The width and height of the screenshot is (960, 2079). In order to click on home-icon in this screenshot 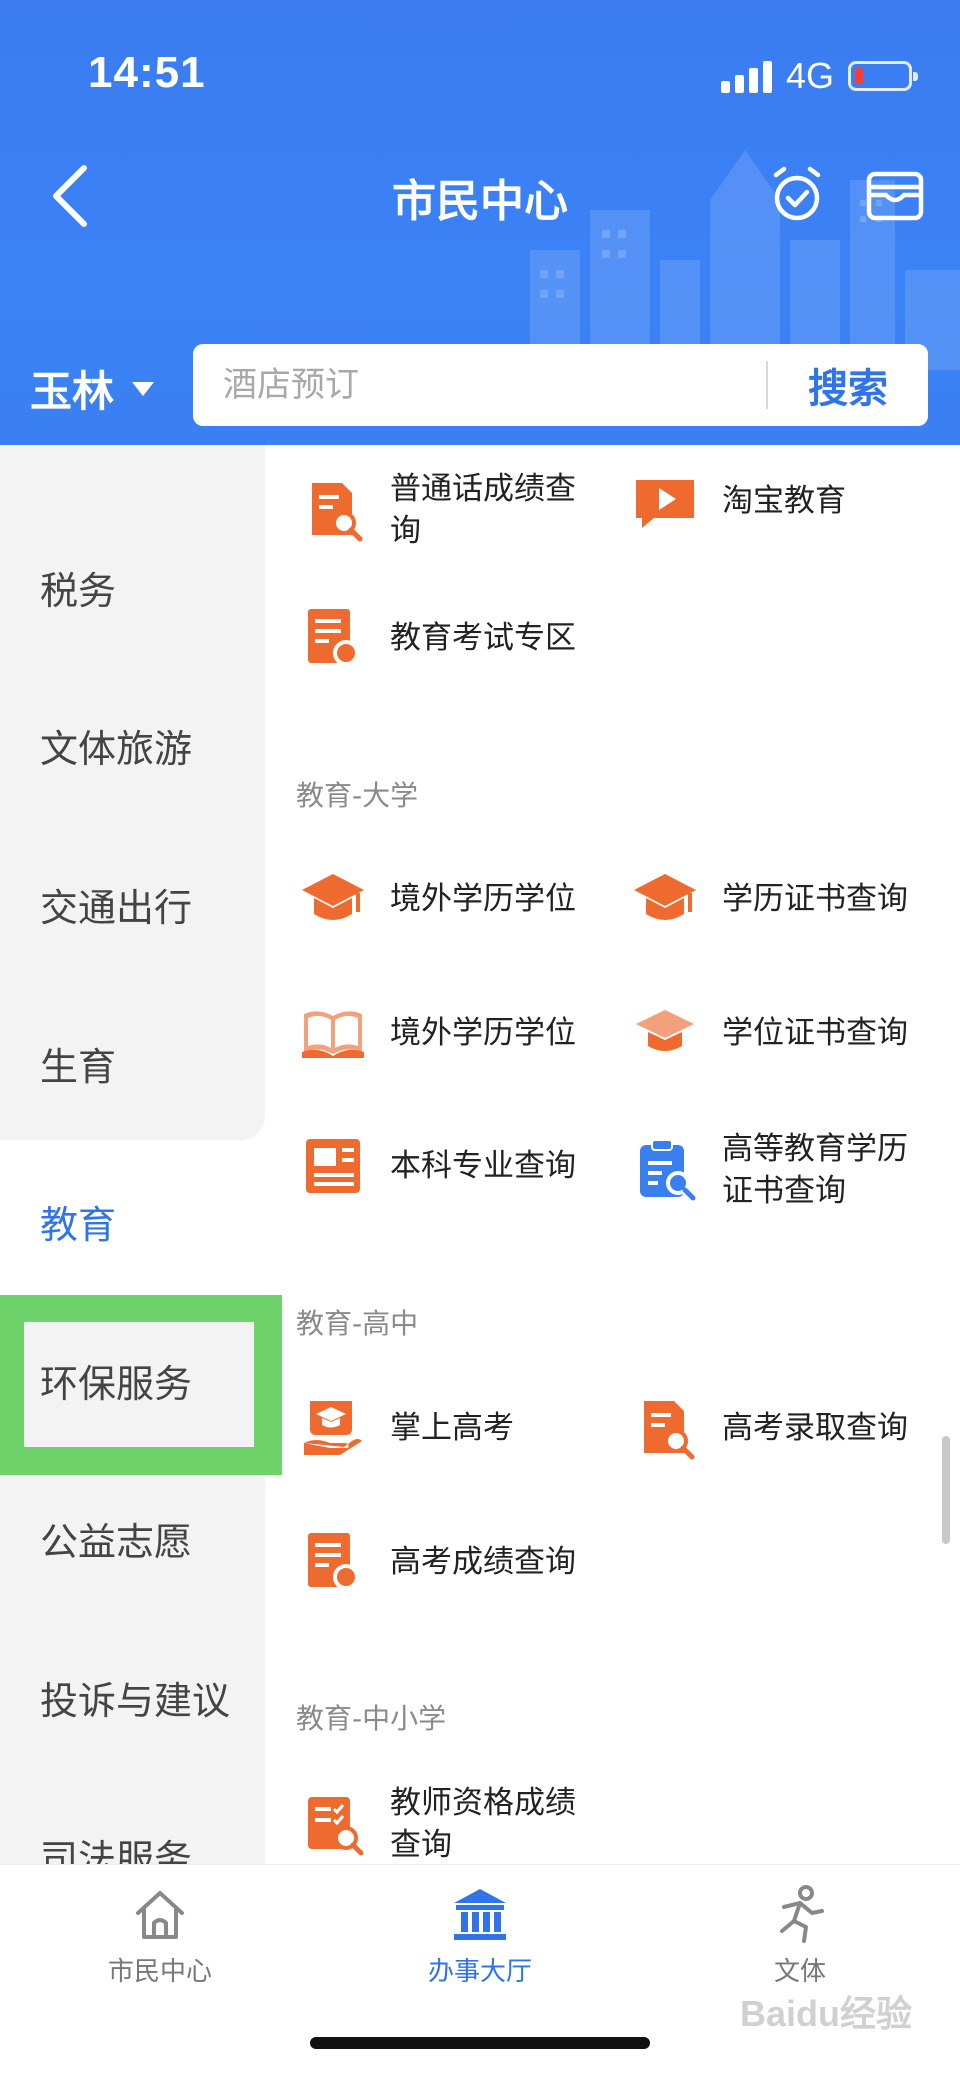, I will do `click(160, 1915)`.